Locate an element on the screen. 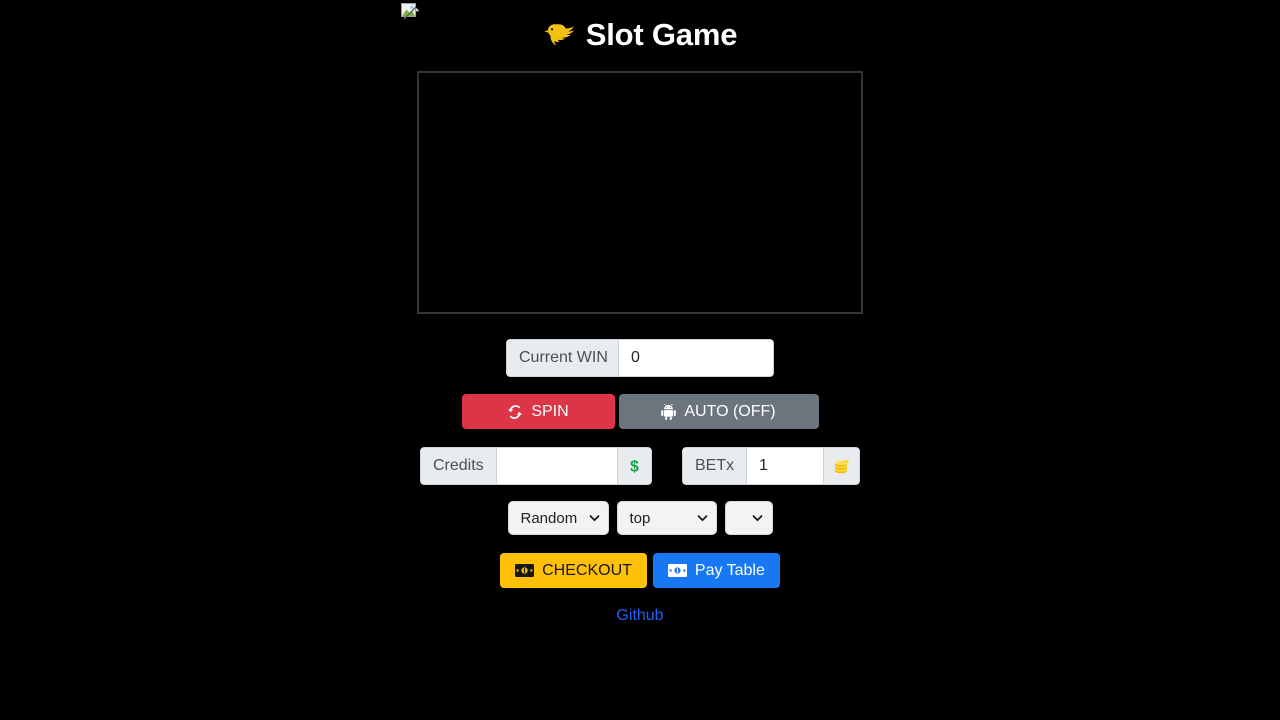 The image size is (1280, 720). bet-coin-button is located at coordinates (842, 466).